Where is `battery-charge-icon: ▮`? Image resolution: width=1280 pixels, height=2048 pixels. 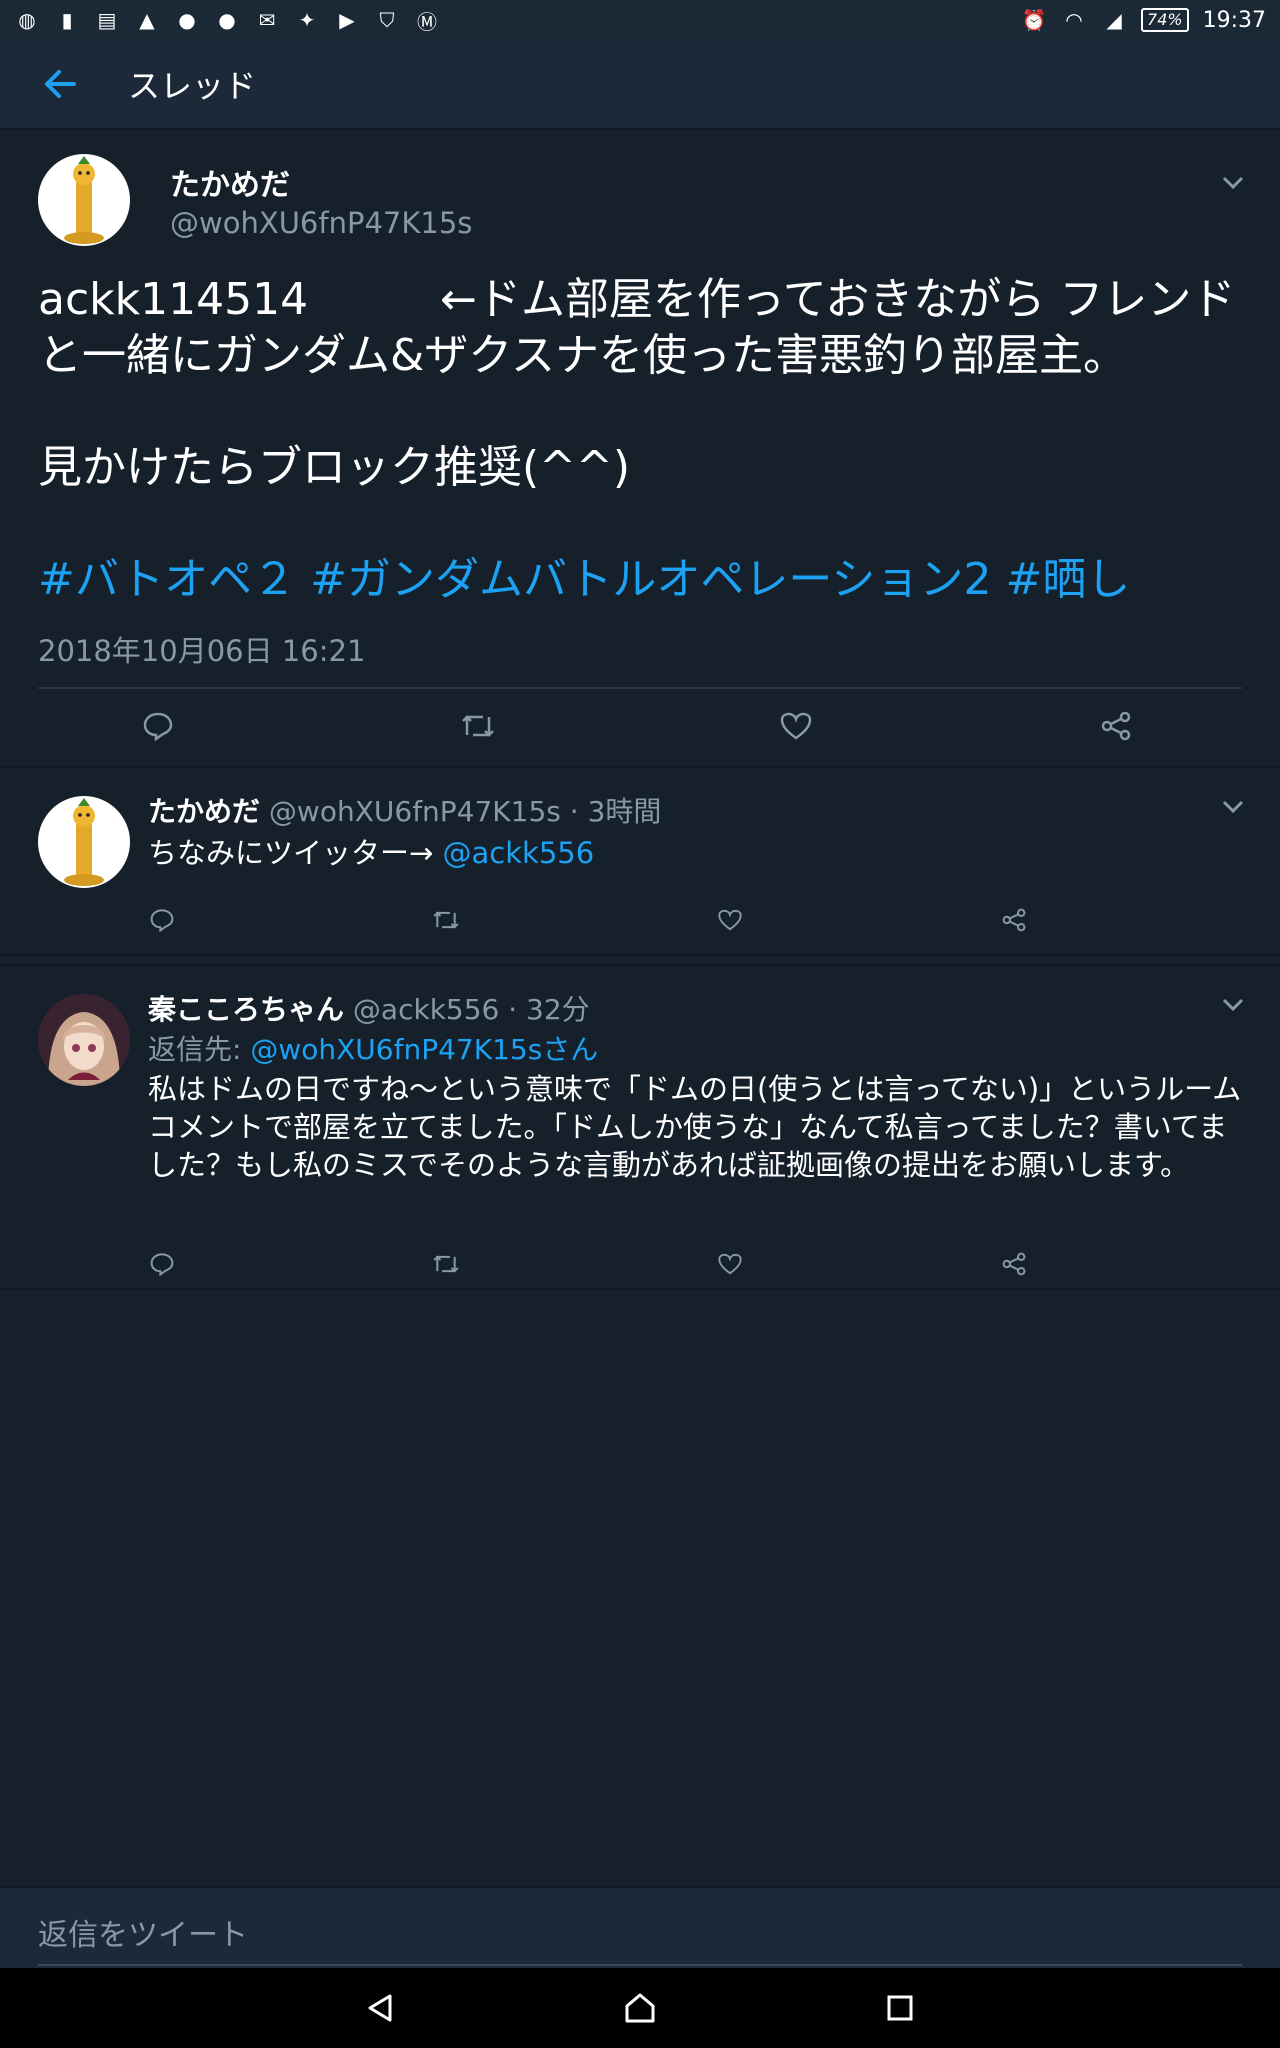 battery-charge-icon: ▮ is located at coordinates (67, 20).